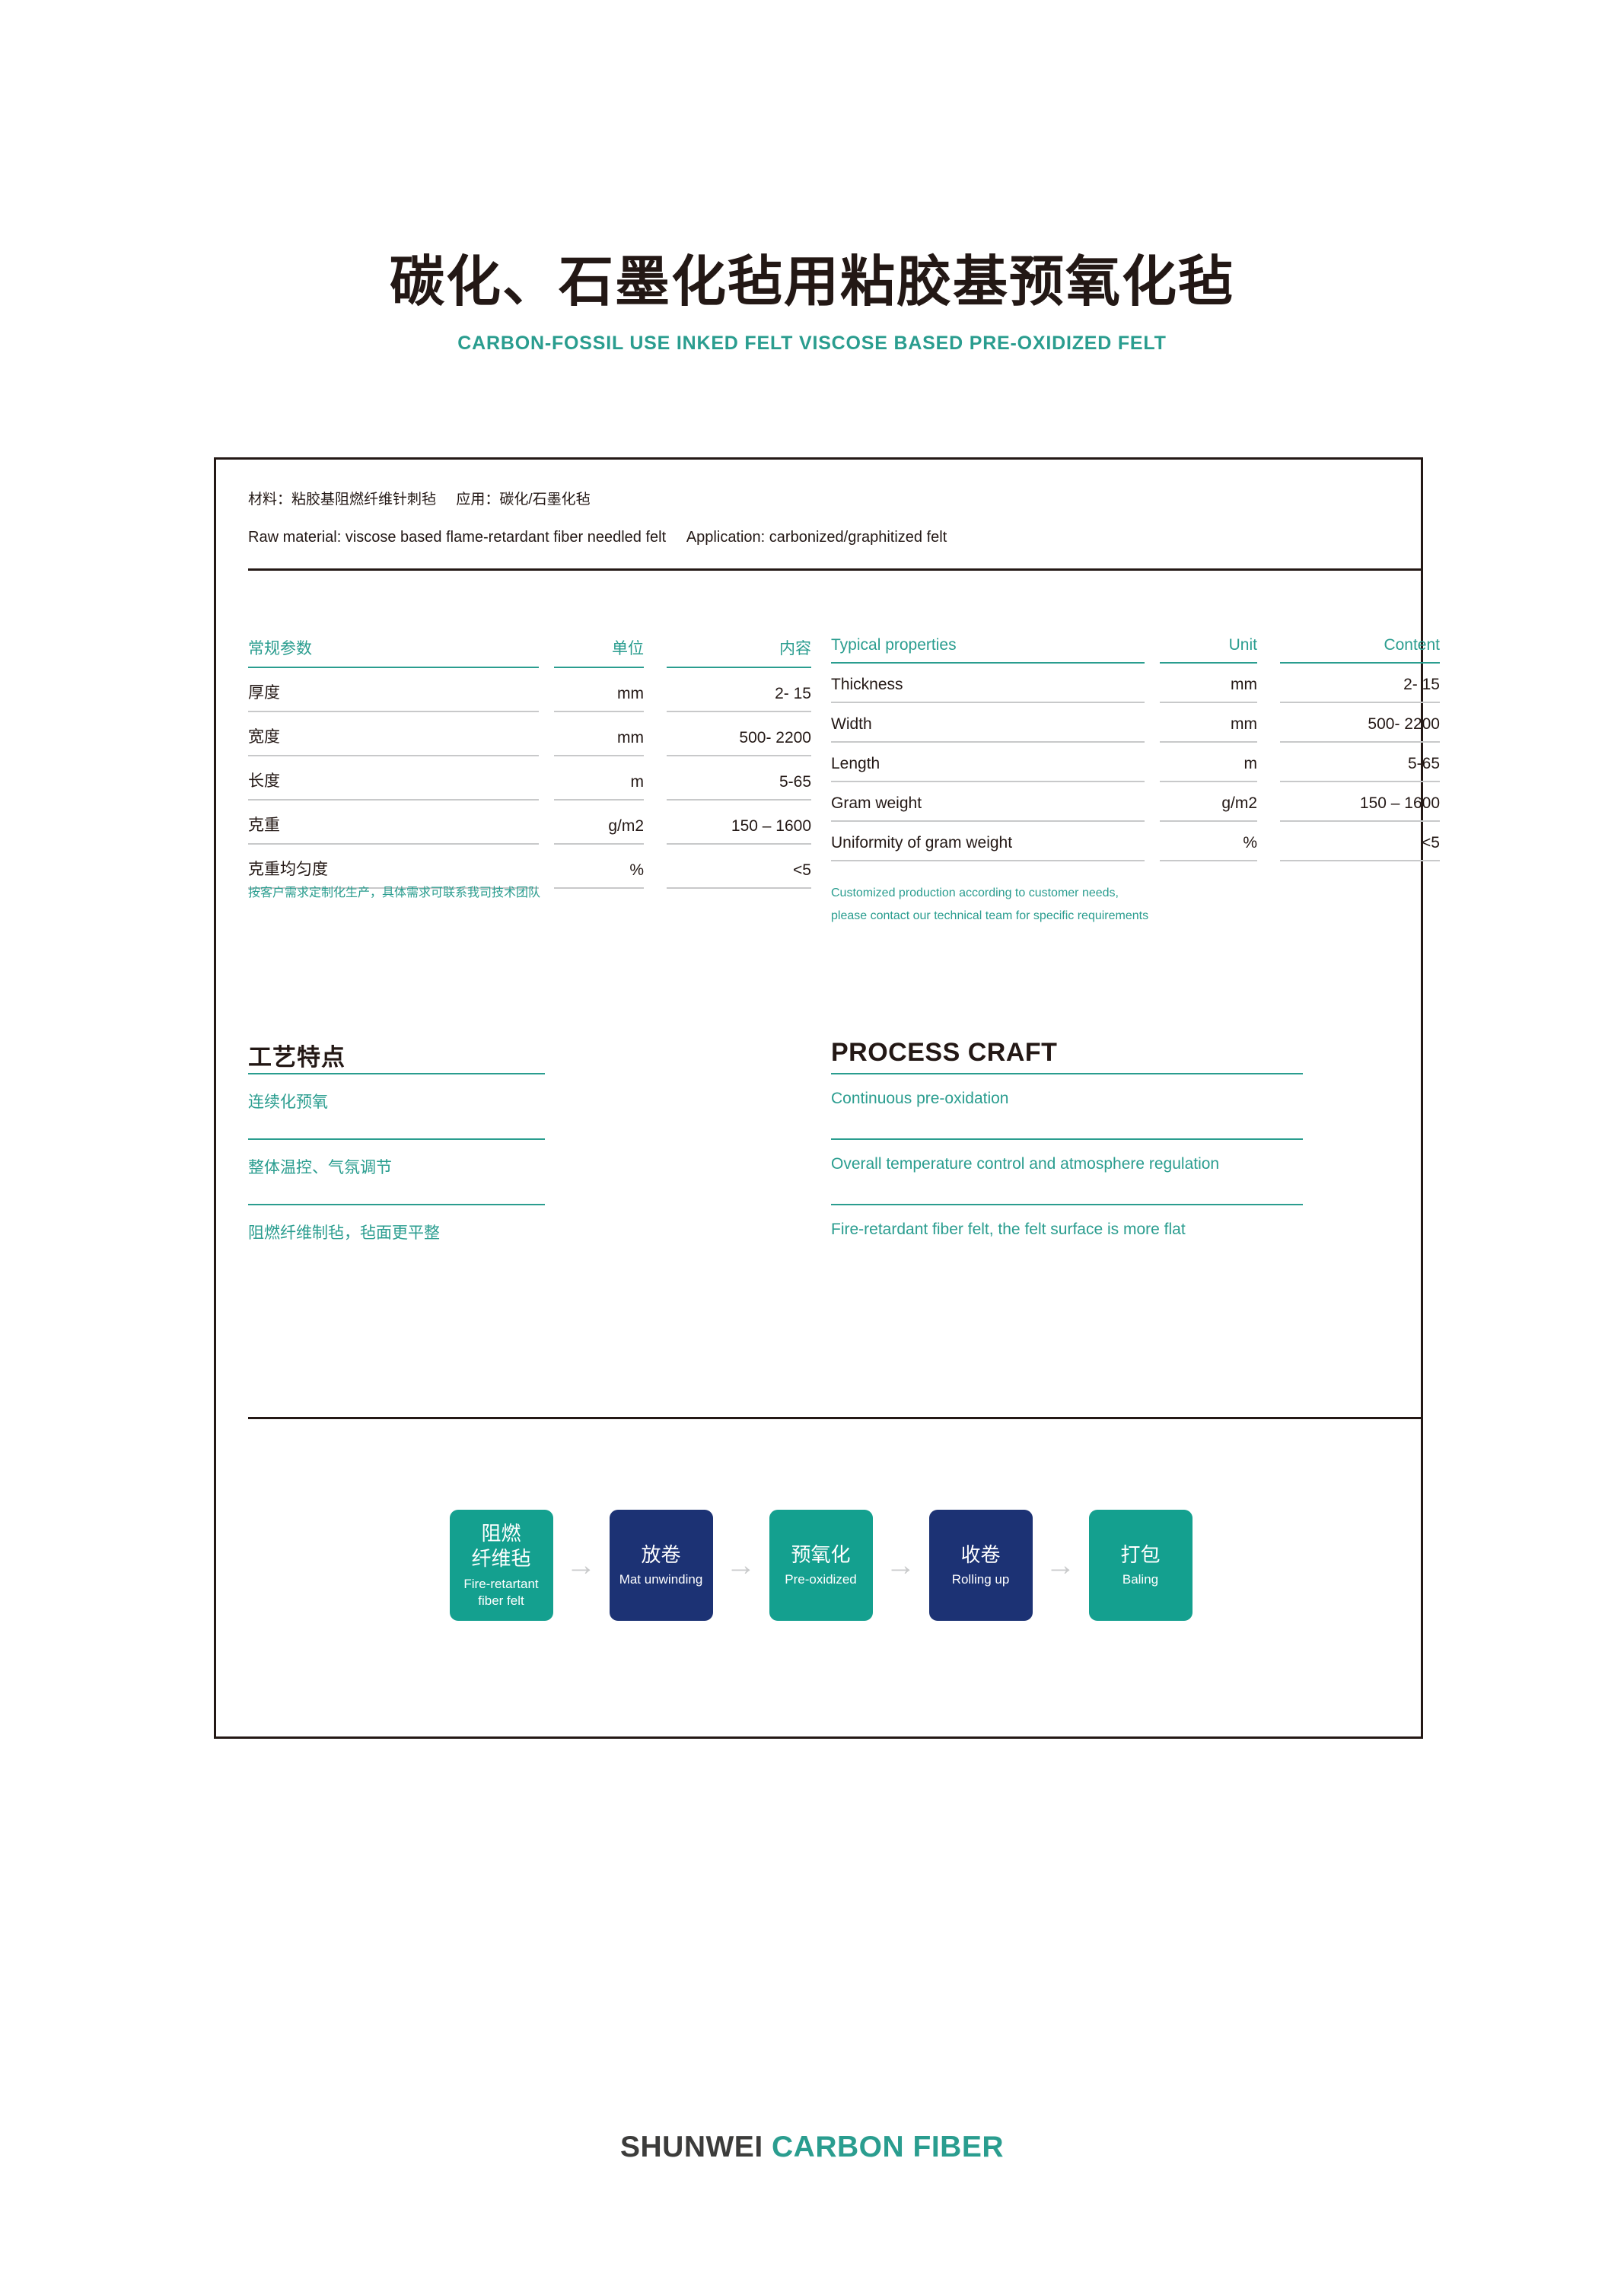 Image resolution: width=1624 pixels, height=2276 pixels. I want to click on flow-step-4: 收卷 Rolling up, so click(980, 1565).